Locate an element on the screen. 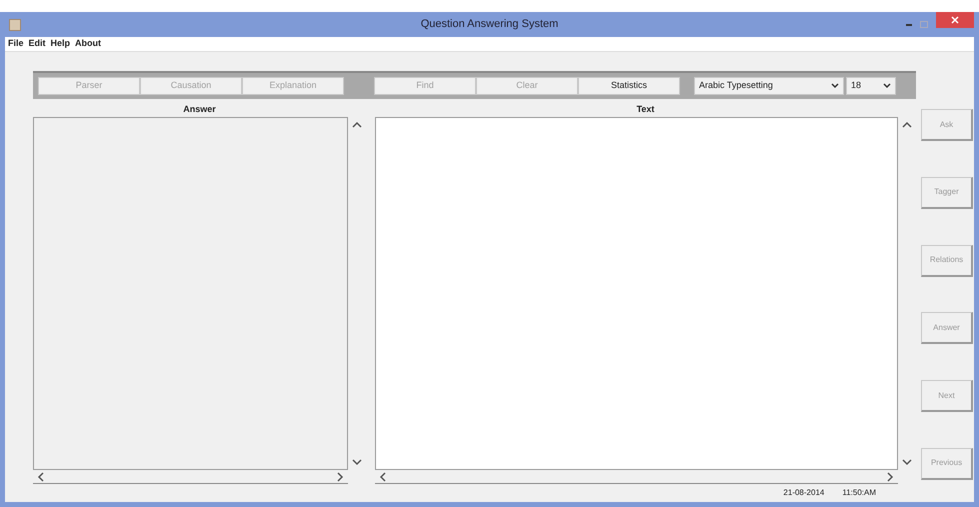  toolbar-button: Statistics is located at coordinates (629, 86).